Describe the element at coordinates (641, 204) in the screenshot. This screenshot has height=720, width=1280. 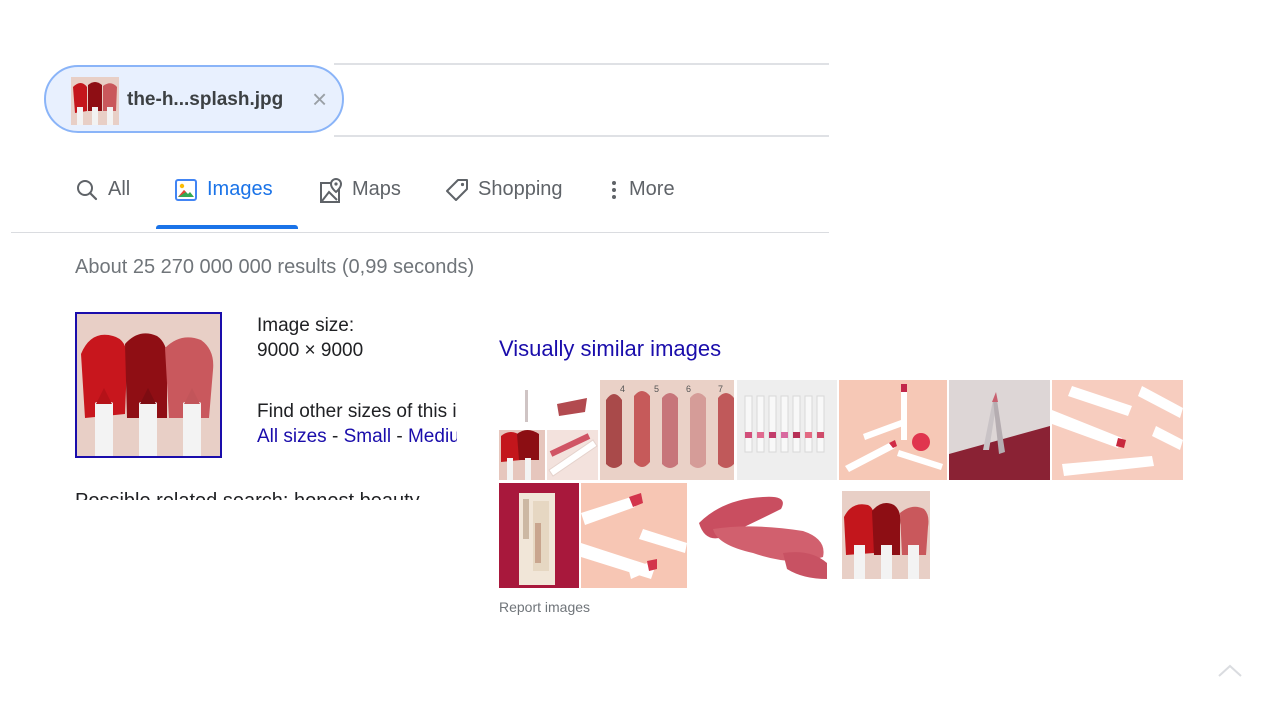
I see `tab-more: More` at that location.